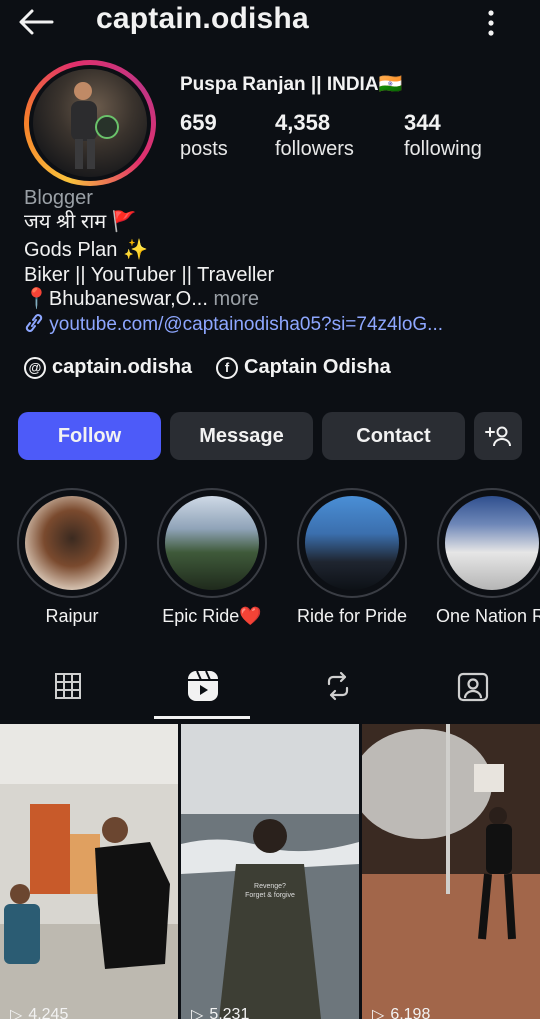  What do you see at coordinates (291, 84) in the screenshot?
I see `profile-full-name: Puspa Ranjan || INDIA🇮🇳` at bounding box center [291, 84].